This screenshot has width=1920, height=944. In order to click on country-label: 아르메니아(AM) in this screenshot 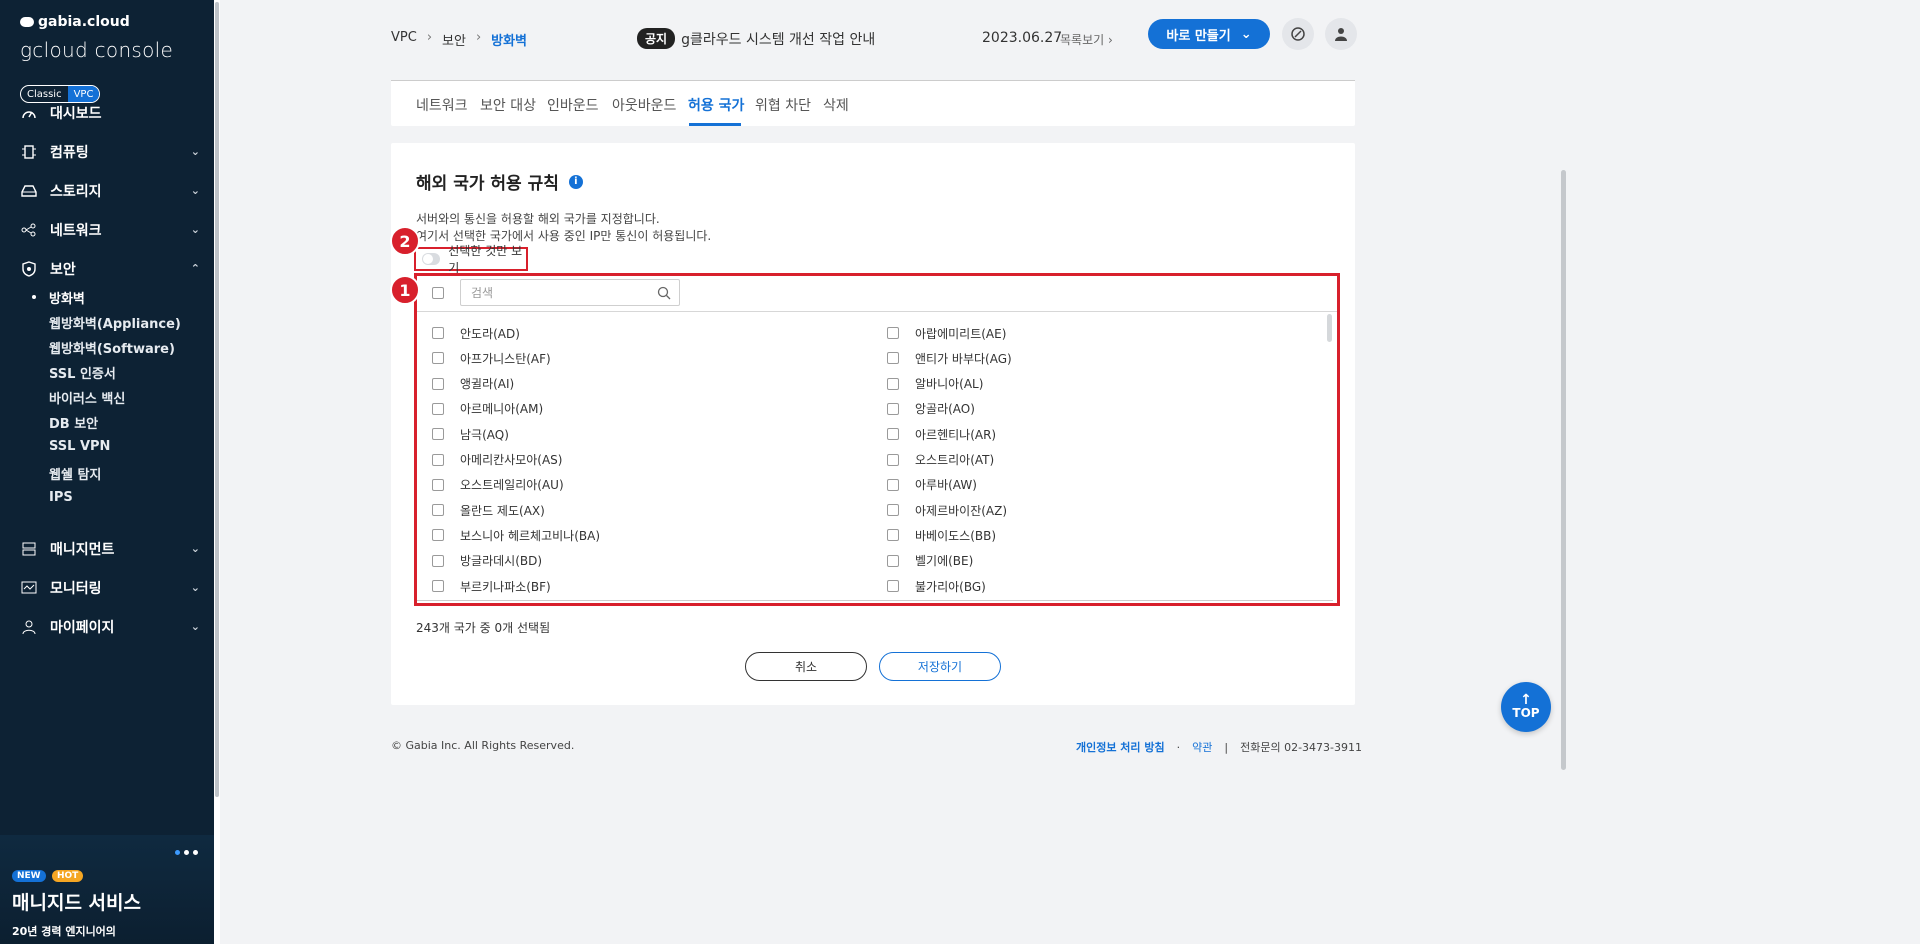, I will do `click(502, 409)`.